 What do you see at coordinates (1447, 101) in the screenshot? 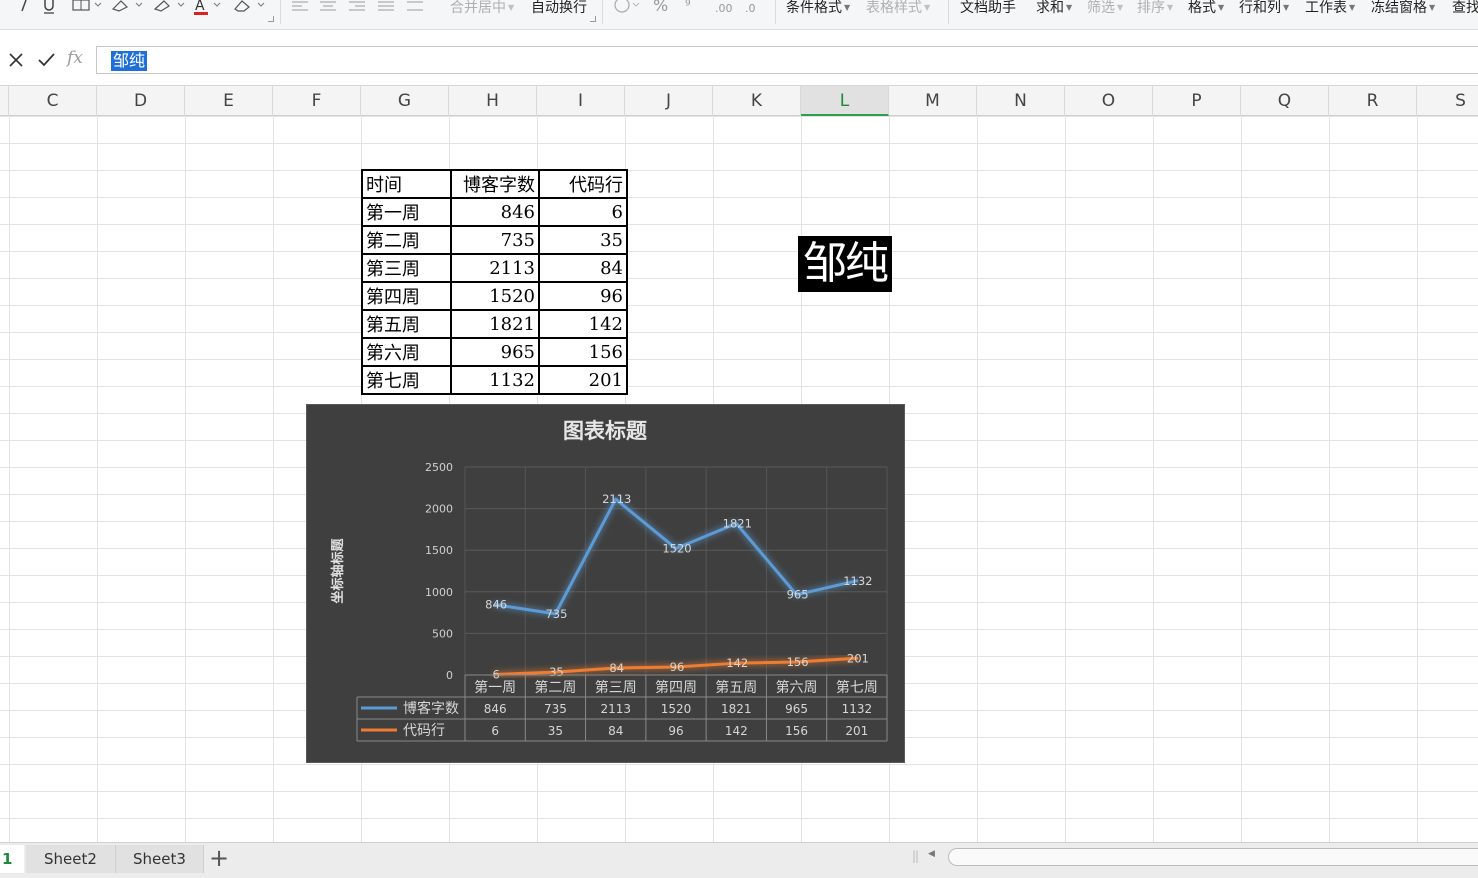
I see `column-header-s: S` at bounding box center [1447, 101].